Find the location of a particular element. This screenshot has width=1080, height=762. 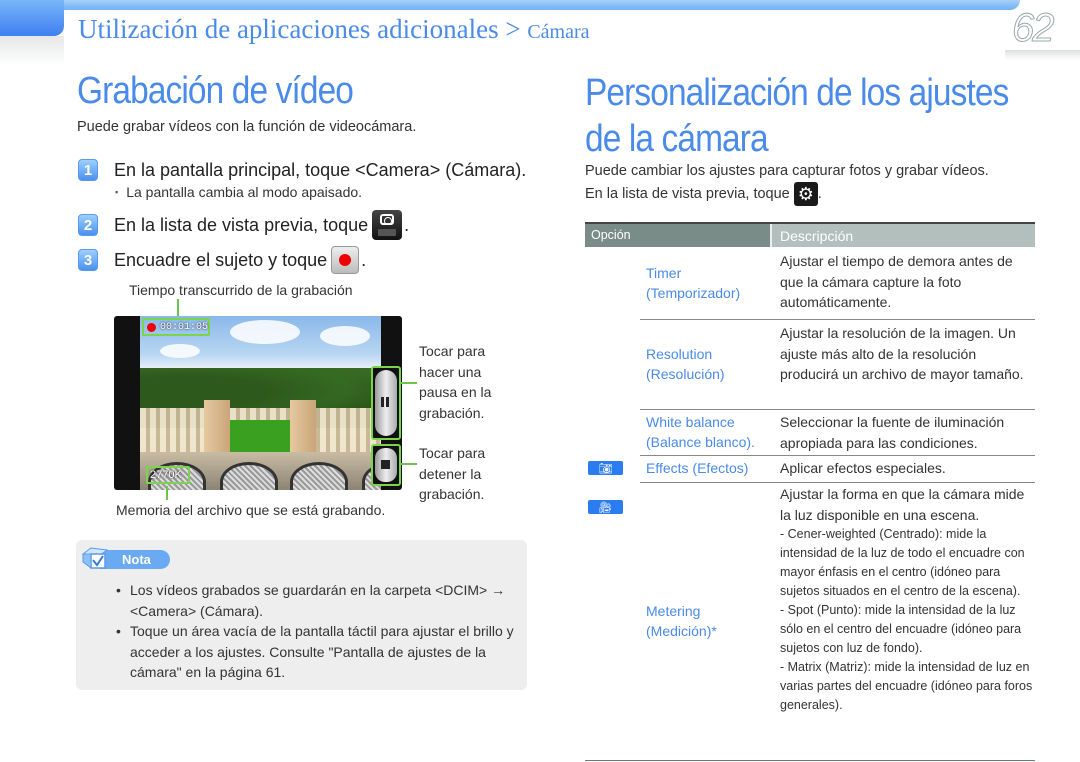

stop-caption: Tocar para detener la grabación. is located at coordinates (452, 473).